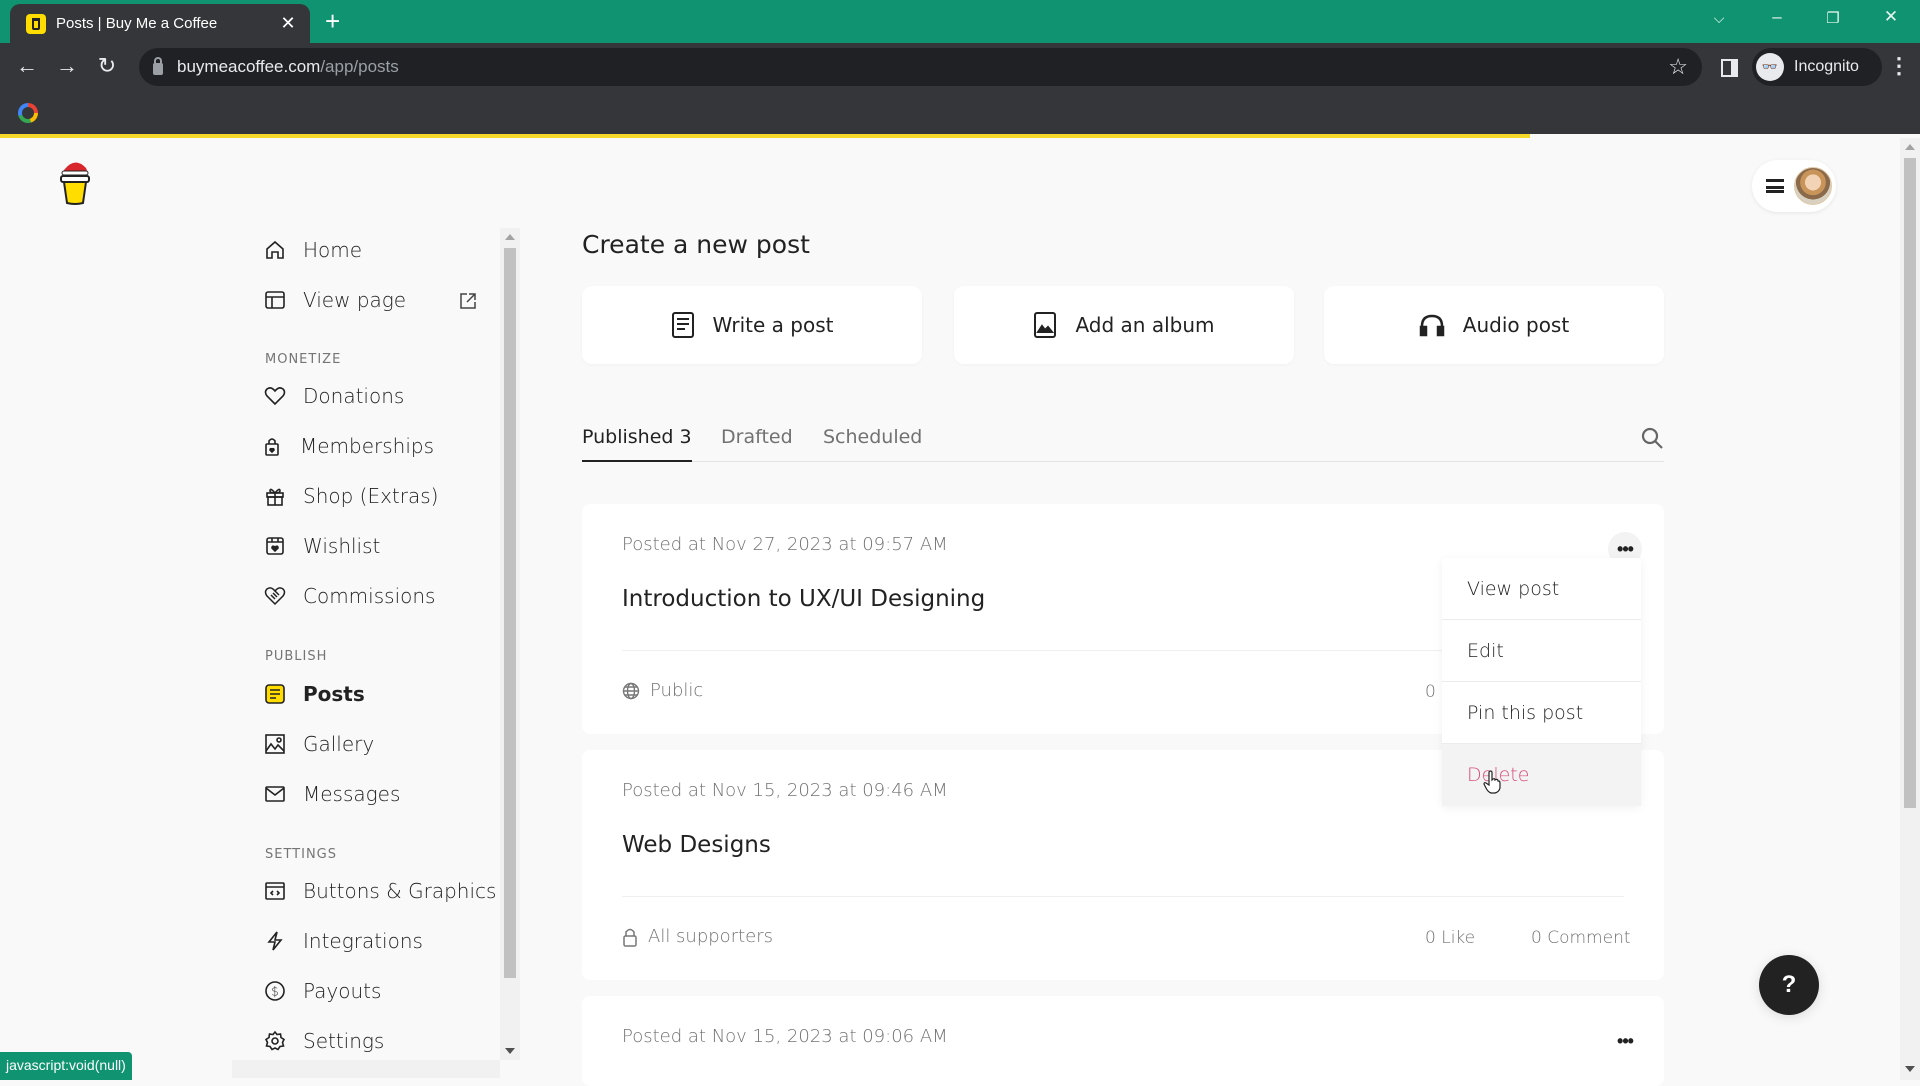  I want to click on layout-icon, so click(275, 300).